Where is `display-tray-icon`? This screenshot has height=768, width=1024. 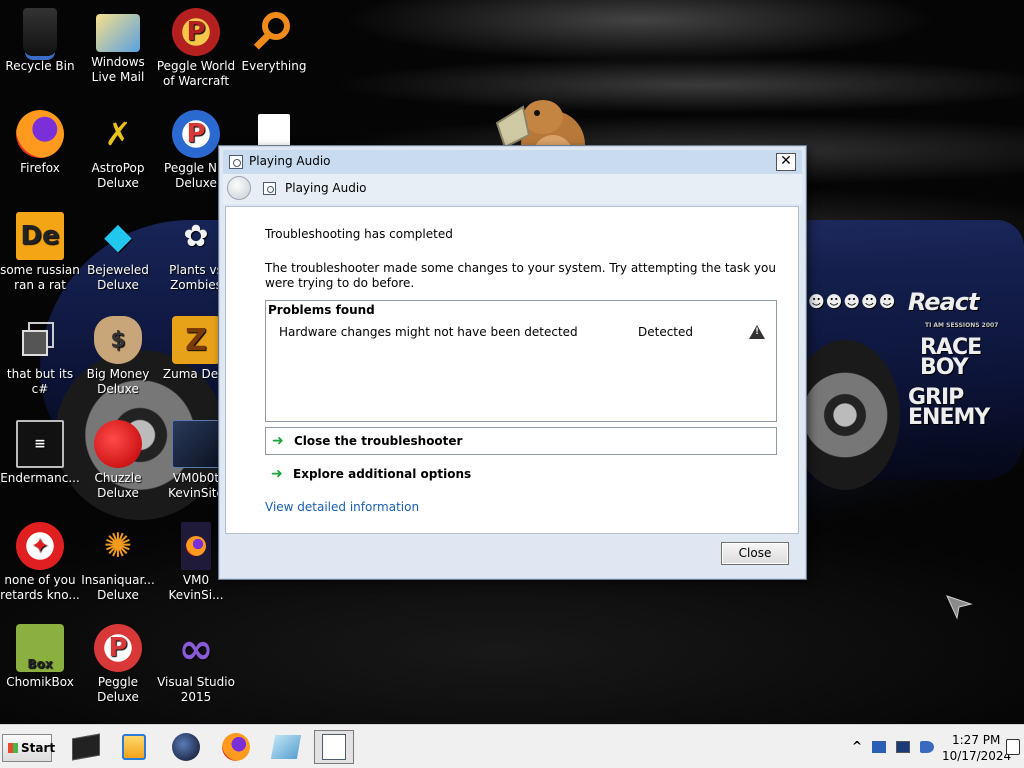 display-tray-icon is located at coordinates (903, 747).